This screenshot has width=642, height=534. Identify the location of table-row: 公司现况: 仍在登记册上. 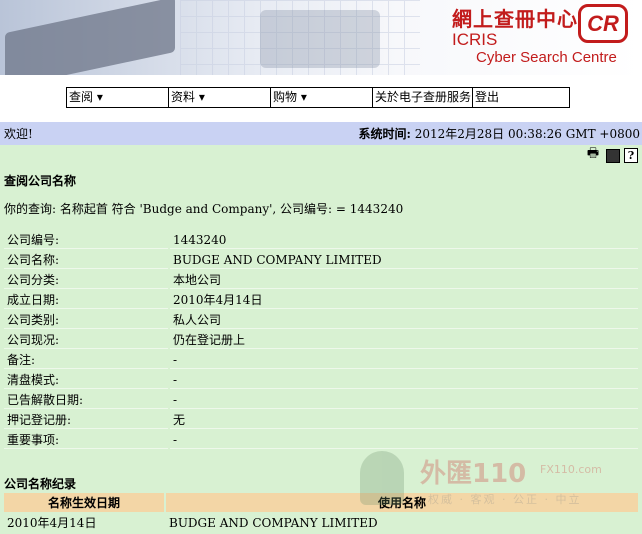
(321, 340).